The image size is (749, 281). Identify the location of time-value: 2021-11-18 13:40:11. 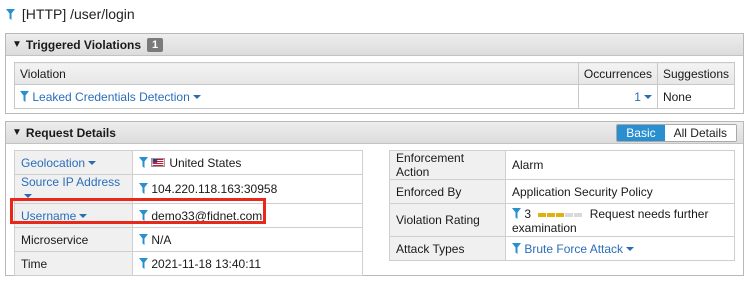
(206, 263).